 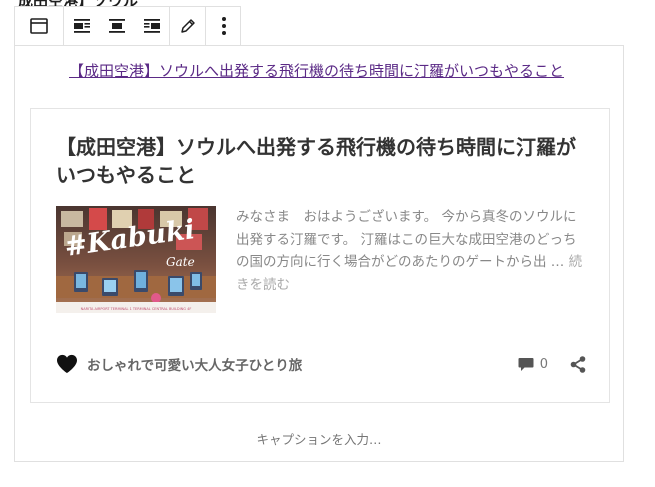 I want to click on card-footer: おしゃれで可愛い大人女子ひとり旅 0, so click(x=321, y=364).